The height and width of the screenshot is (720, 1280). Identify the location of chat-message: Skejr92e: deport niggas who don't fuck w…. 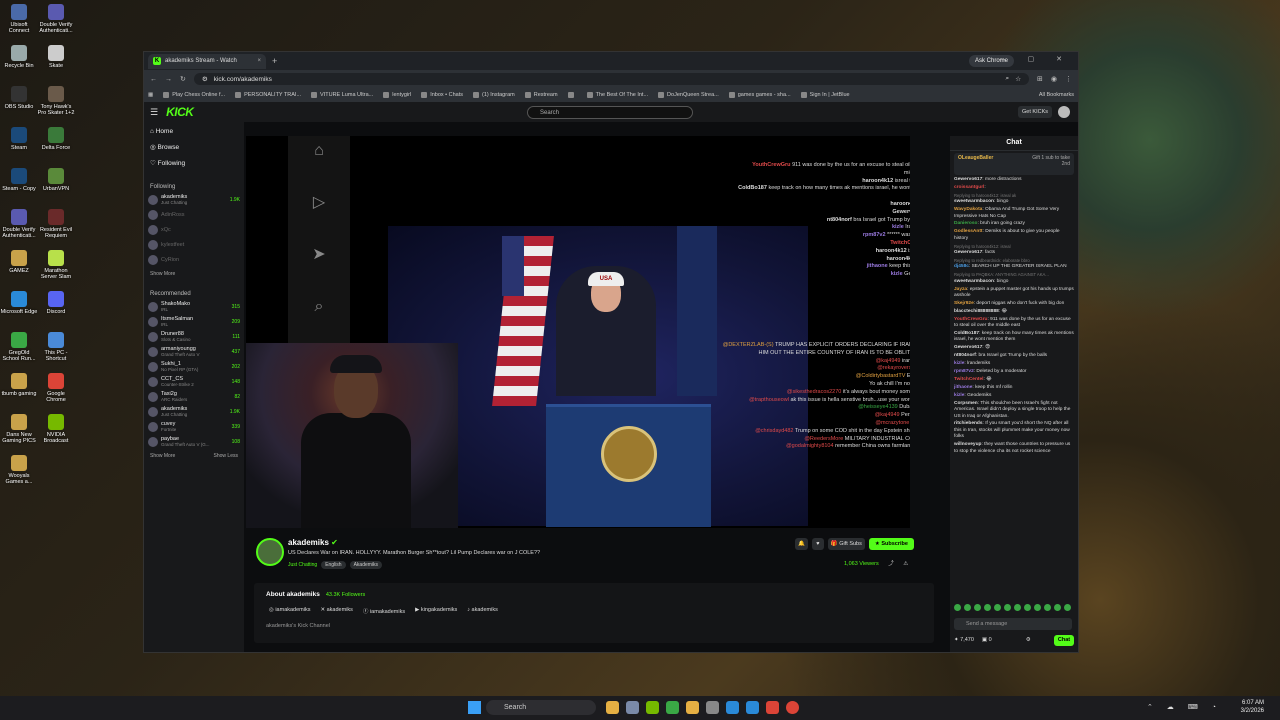
(1014, 304).